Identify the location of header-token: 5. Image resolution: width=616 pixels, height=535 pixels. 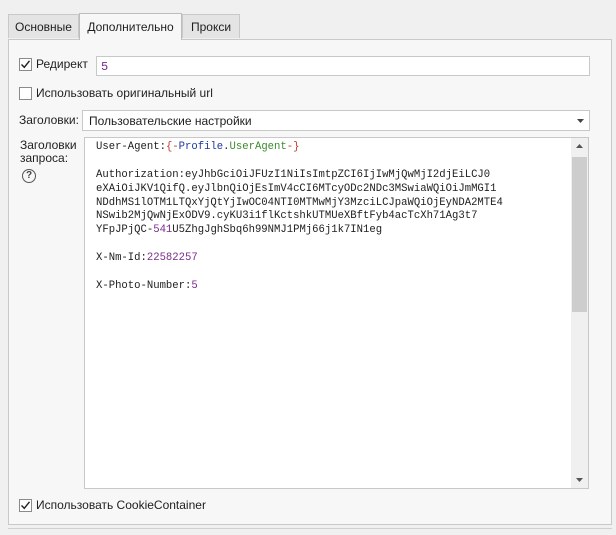
(194, 285).